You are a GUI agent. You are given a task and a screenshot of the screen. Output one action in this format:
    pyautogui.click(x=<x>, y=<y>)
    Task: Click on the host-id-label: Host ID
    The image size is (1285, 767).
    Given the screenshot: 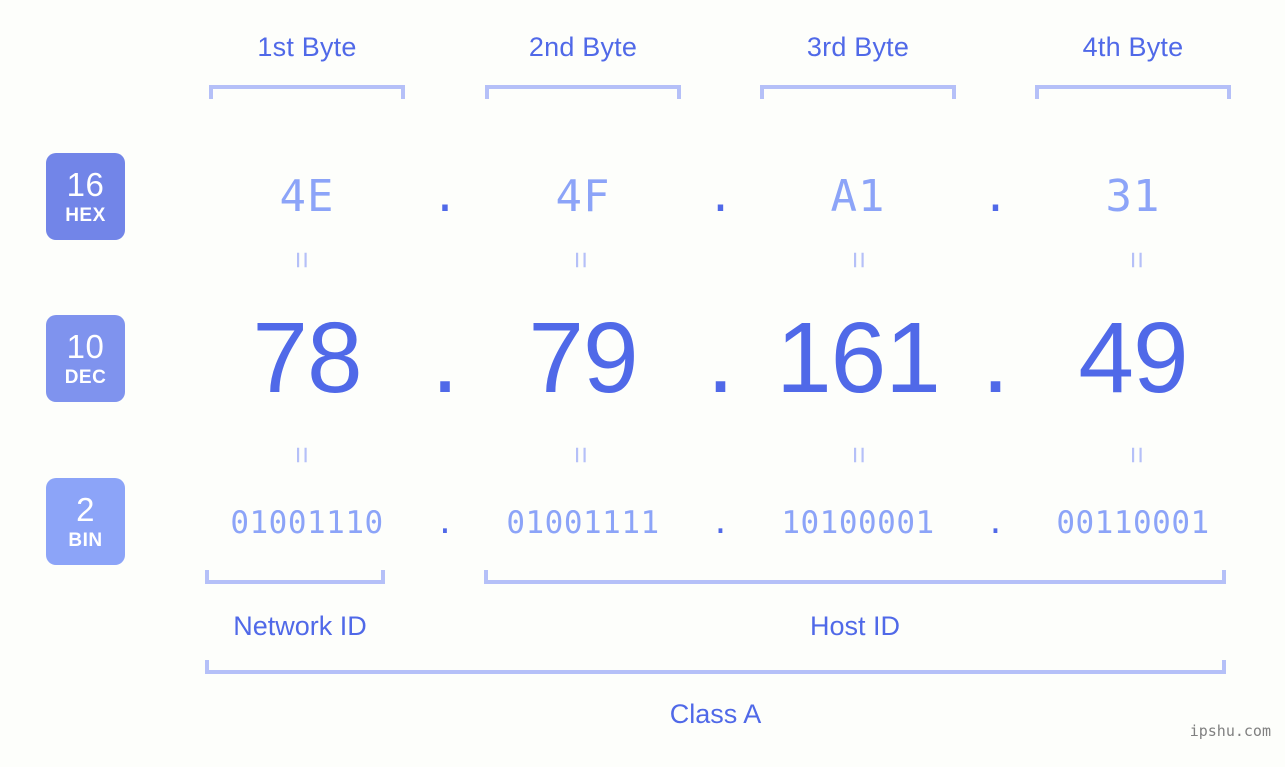 What is the action you would take?
    pyautogui.click(x=855, y=626)
    